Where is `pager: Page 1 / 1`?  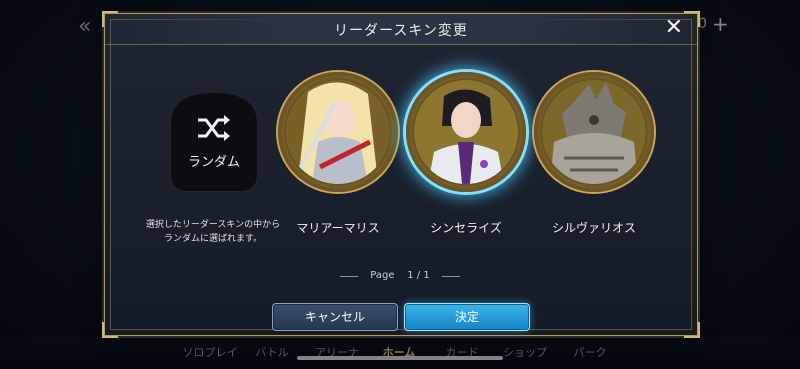 pager: Page 1 / 1 is located at coordinates (400, 277).